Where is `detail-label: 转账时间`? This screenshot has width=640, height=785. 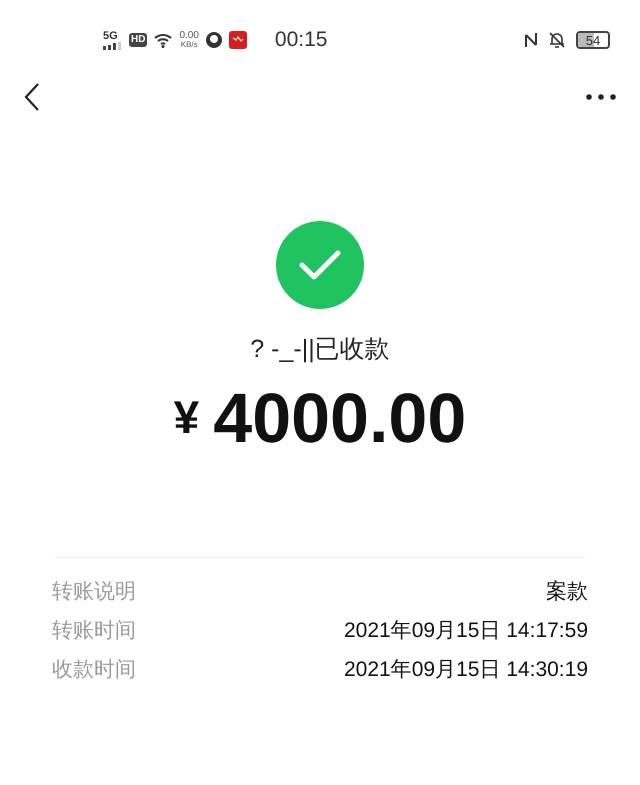
detail-label: 转账时间 is located at coordinates (94, 631).